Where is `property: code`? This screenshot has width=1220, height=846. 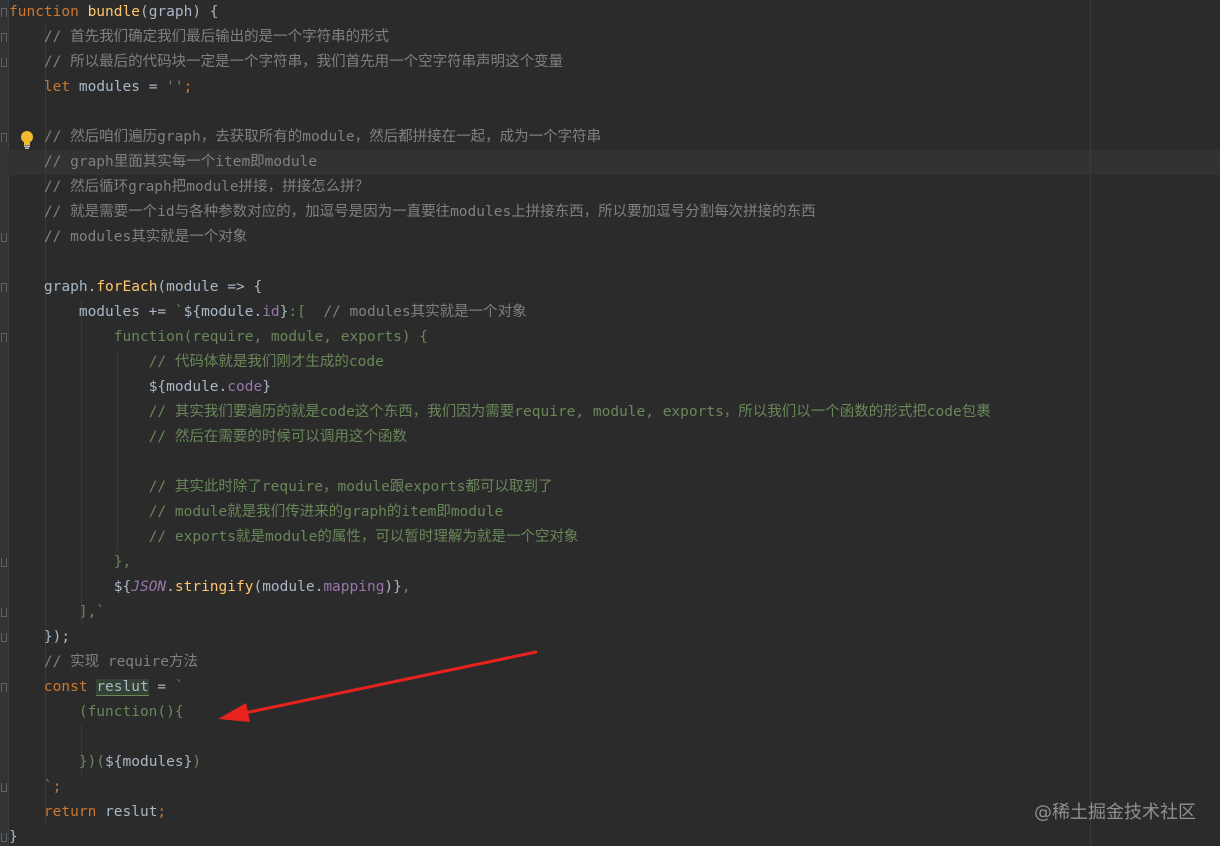
property: code is located at coordinates (245, 387).